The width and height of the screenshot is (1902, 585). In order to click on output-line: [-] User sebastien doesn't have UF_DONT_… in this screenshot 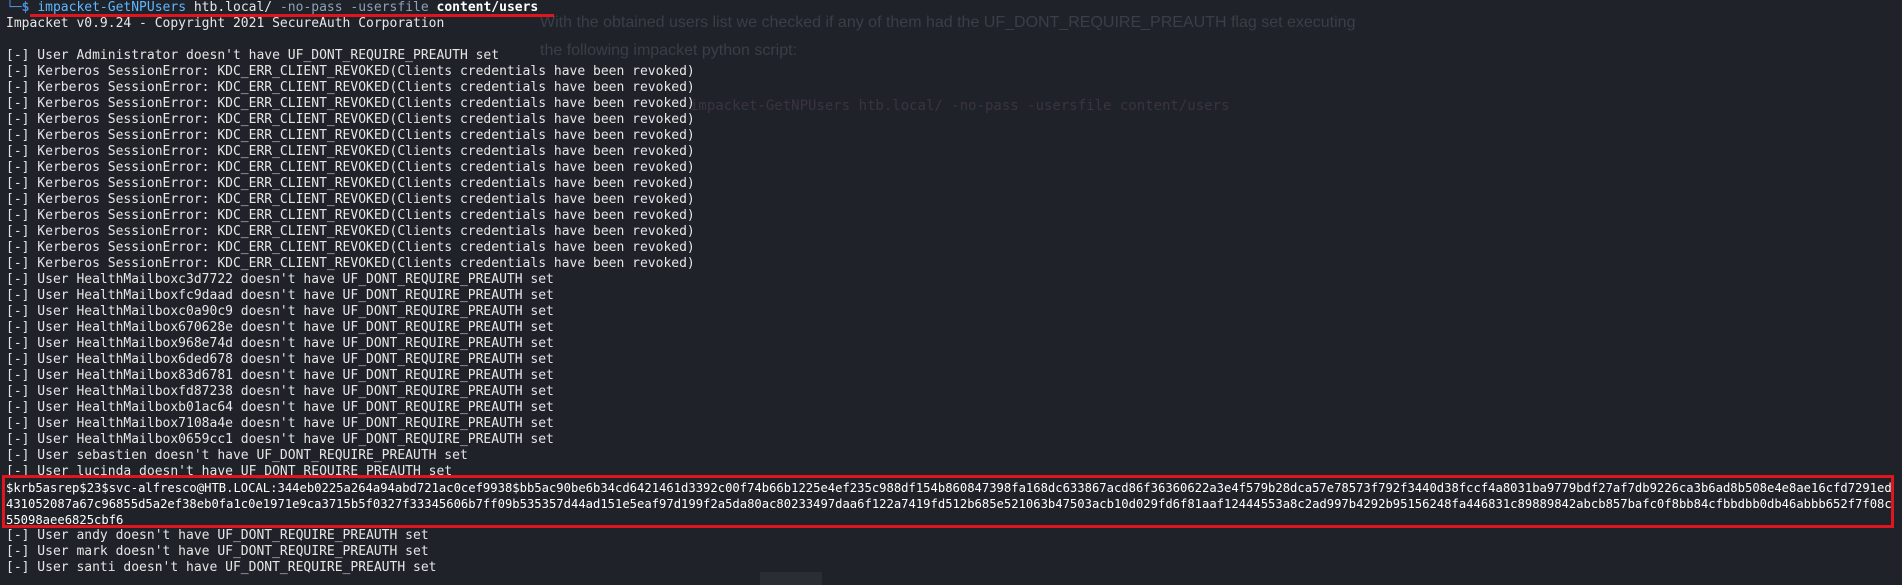, I will do `click(237, 455)`.